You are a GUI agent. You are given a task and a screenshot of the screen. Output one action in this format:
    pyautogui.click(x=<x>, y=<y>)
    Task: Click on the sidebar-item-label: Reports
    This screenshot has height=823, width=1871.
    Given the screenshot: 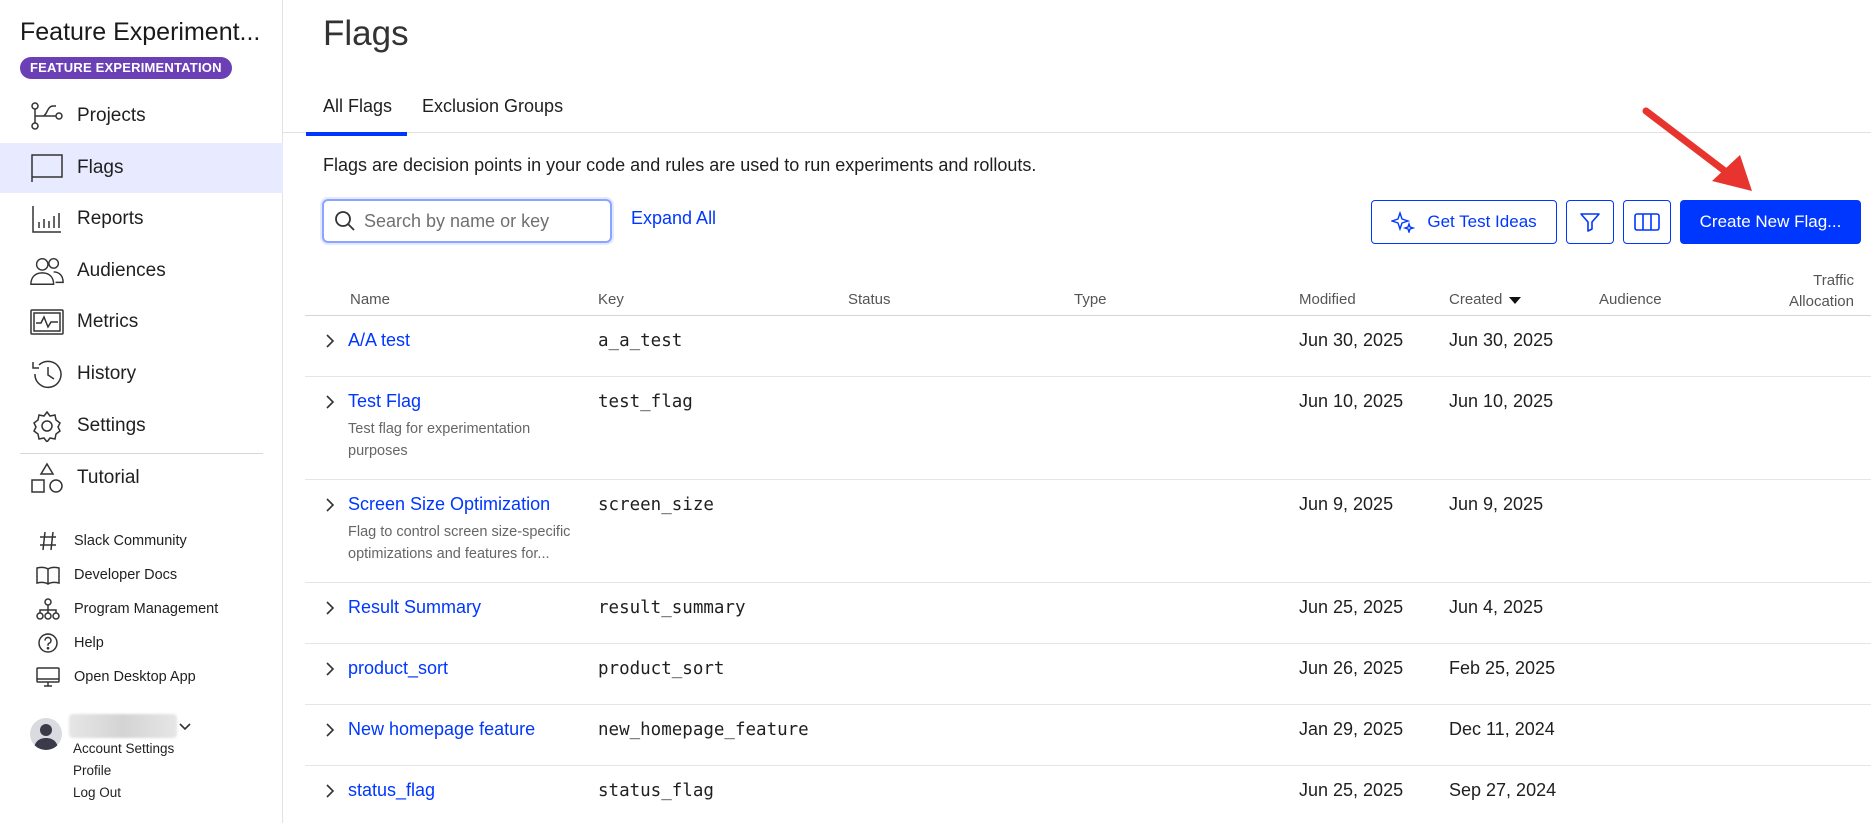 What is the action you would take?
    pyautogui.click(x=110, y=218)
    